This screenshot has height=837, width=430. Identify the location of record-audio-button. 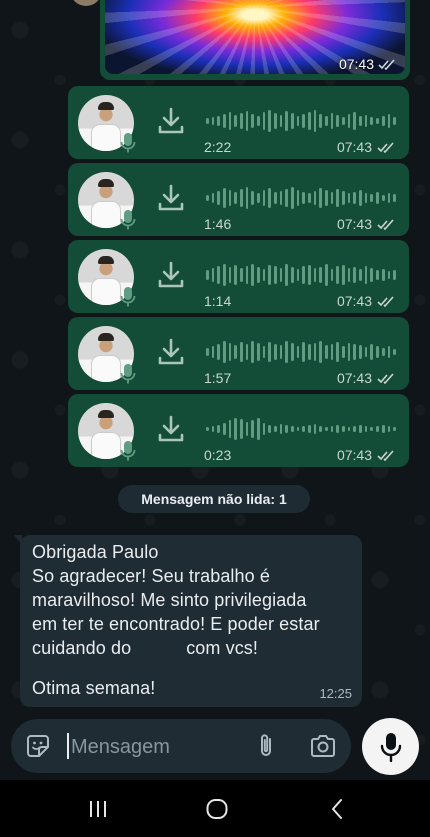
(390, 746).